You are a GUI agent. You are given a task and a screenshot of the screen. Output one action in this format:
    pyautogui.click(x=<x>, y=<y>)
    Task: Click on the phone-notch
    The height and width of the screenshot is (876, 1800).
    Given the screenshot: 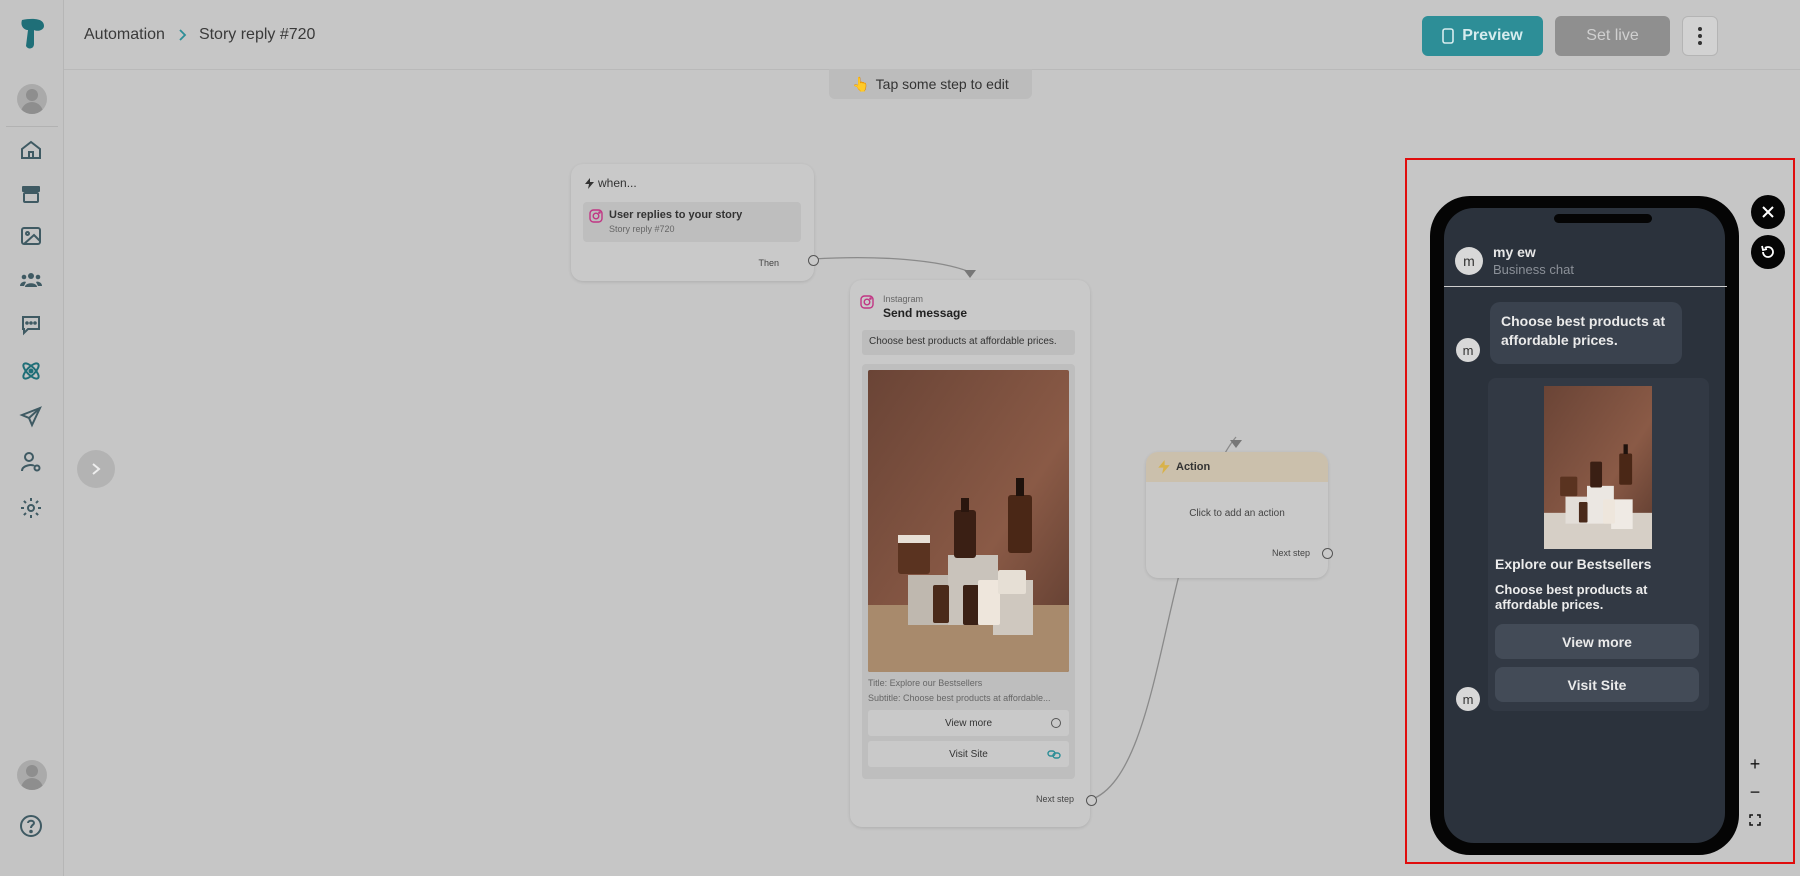 What is the action you would take?
    pyautogui.click(x=1603, y=218)
    